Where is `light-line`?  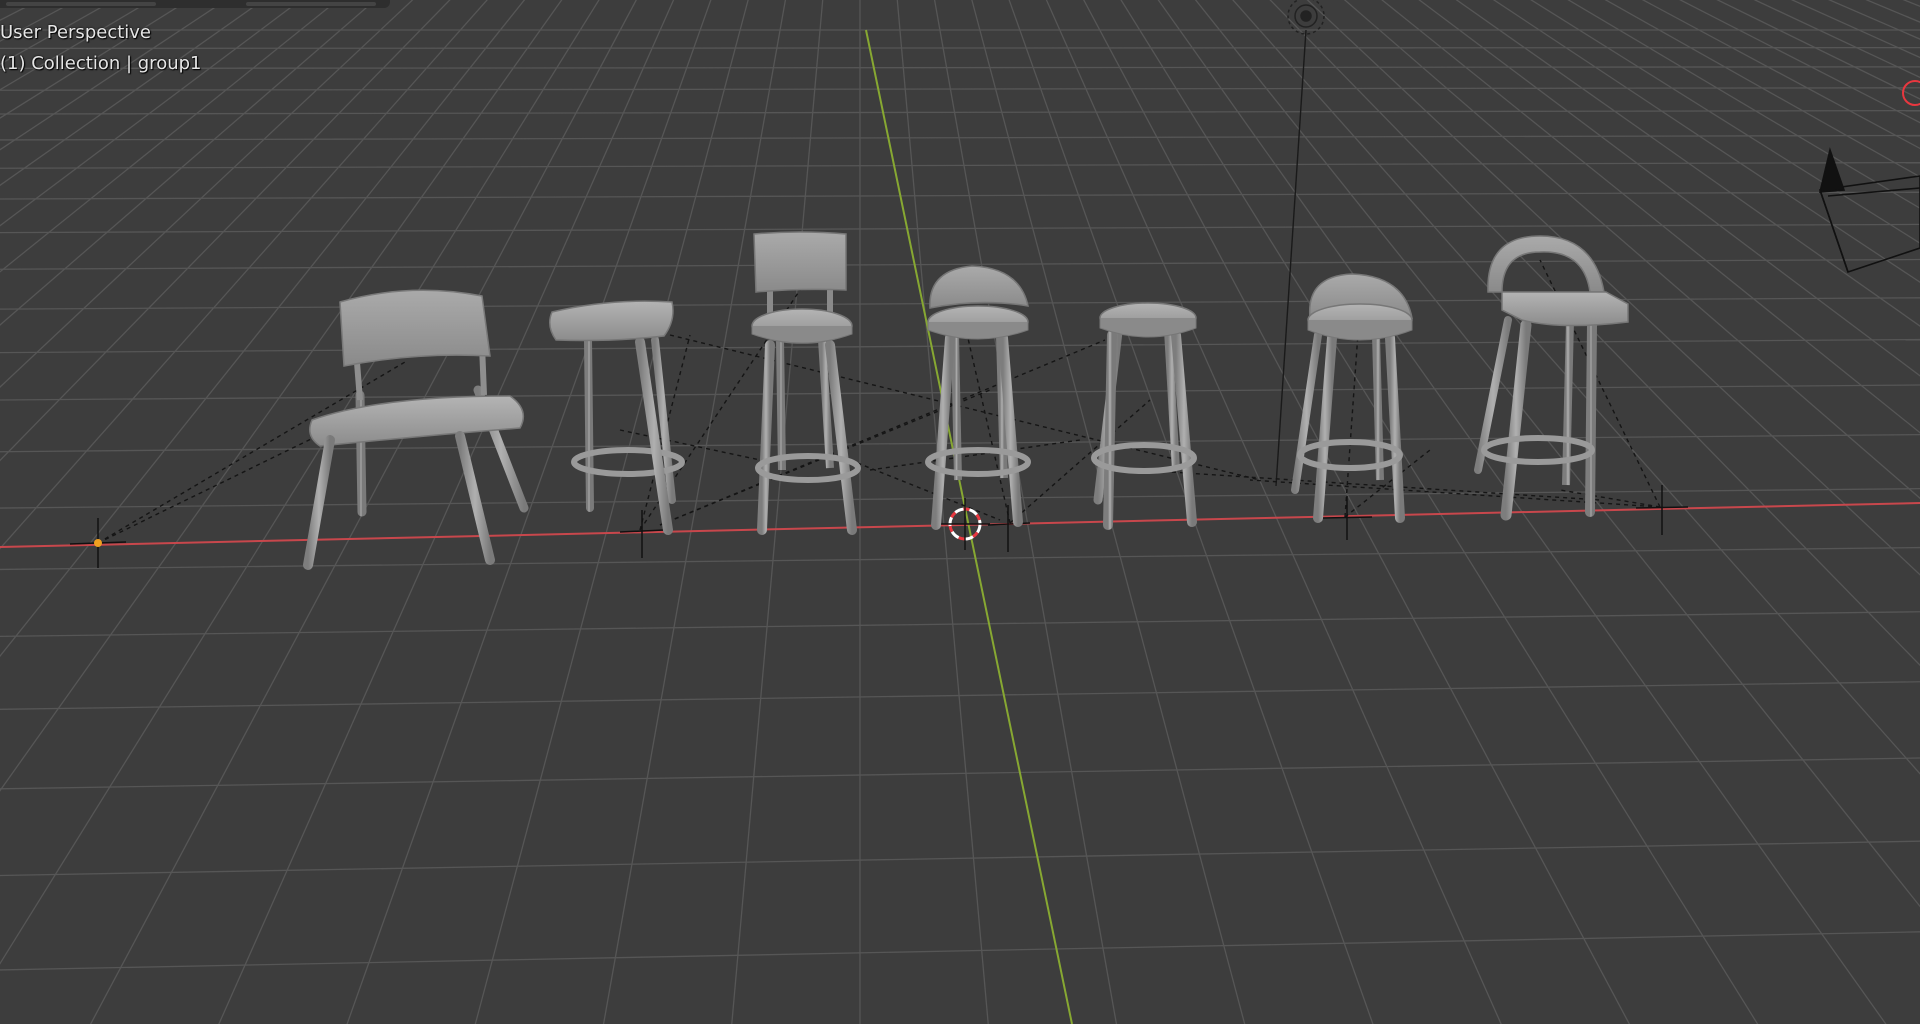 light-line is located at coordinates (1291, 258).